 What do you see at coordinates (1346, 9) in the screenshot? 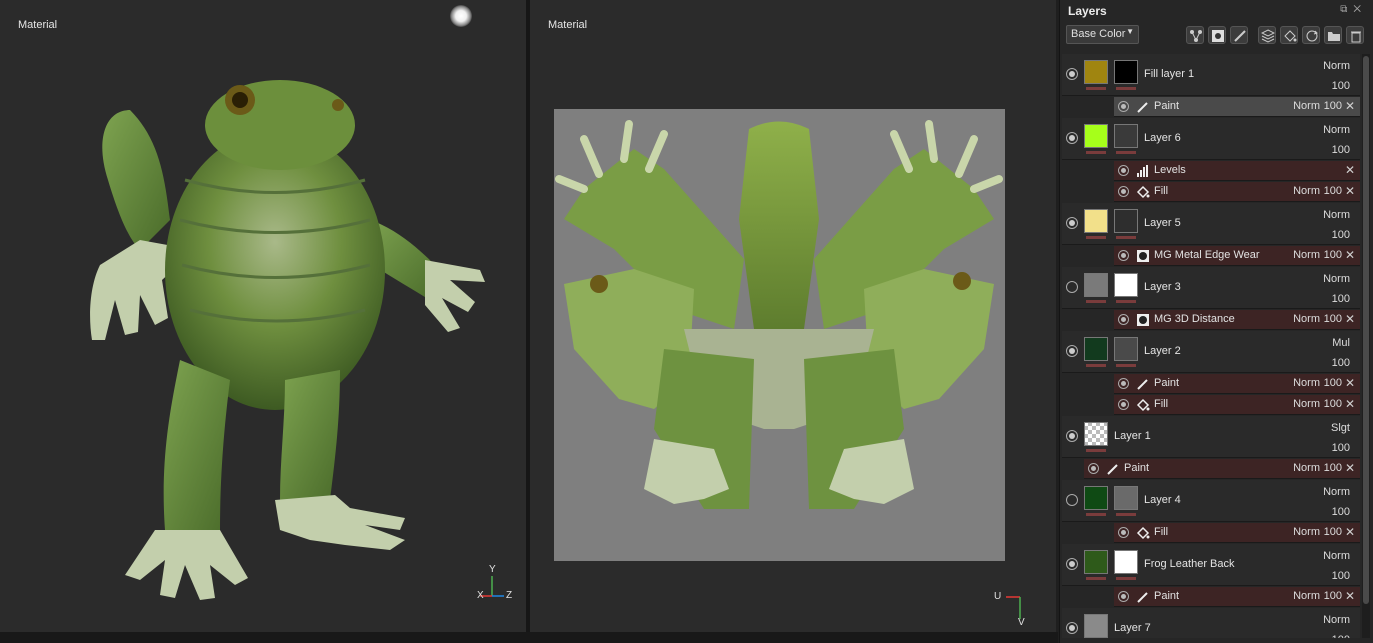
I see `float-panel-icon: ⧉` at bounding box center [1346, 9].